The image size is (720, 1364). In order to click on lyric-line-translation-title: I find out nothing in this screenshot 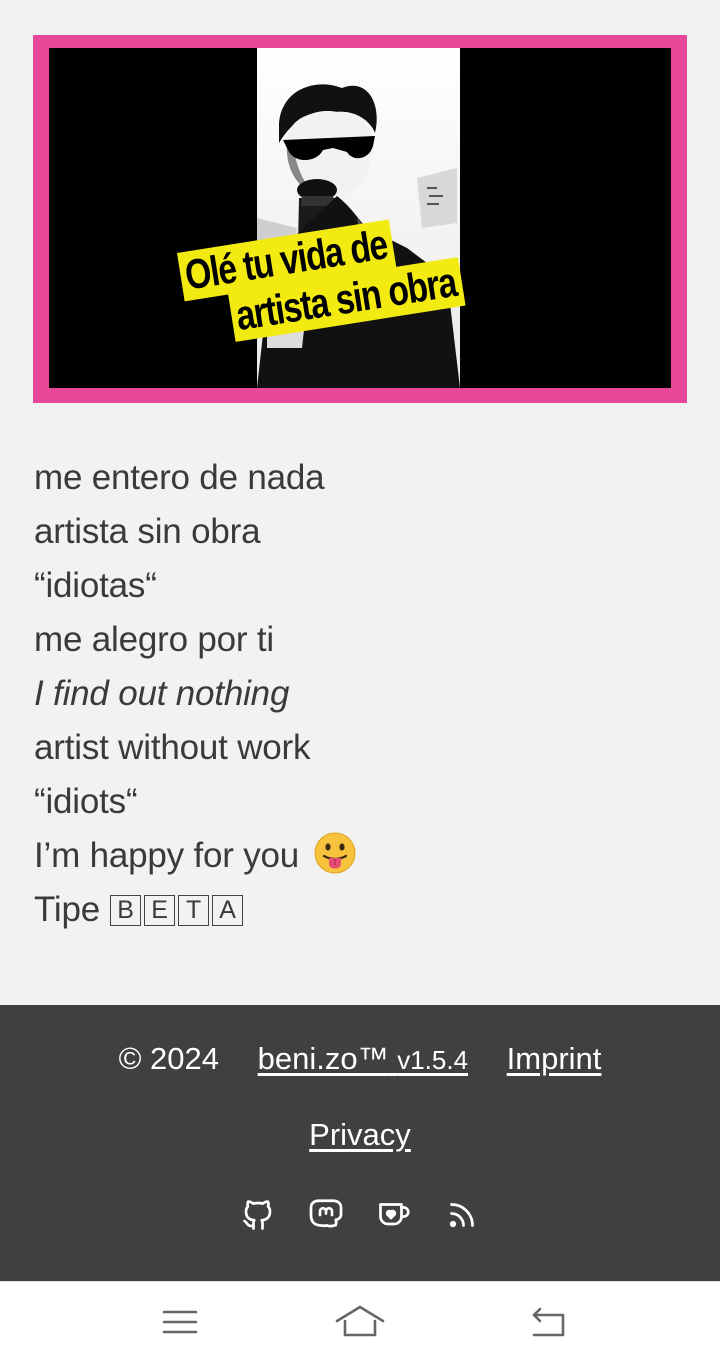, I will do `click(162, 693)`.